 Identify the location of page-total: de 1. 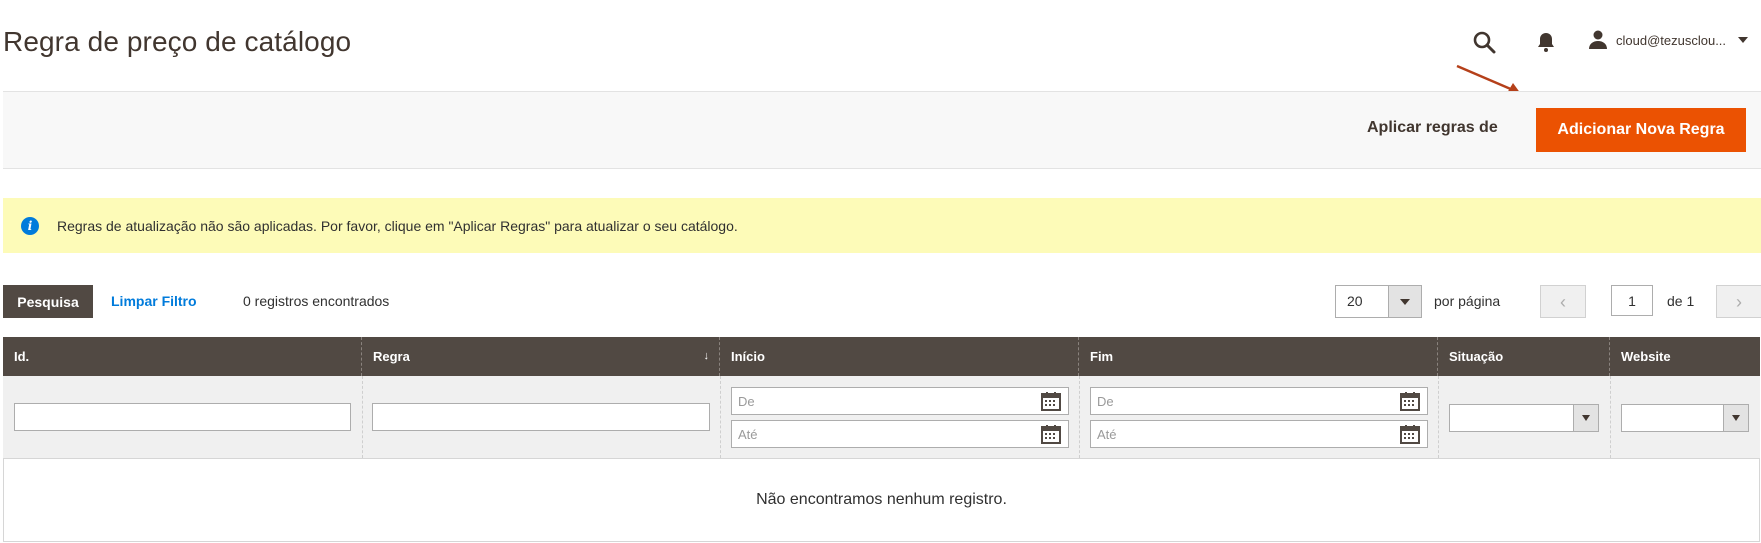
(1681, 301).